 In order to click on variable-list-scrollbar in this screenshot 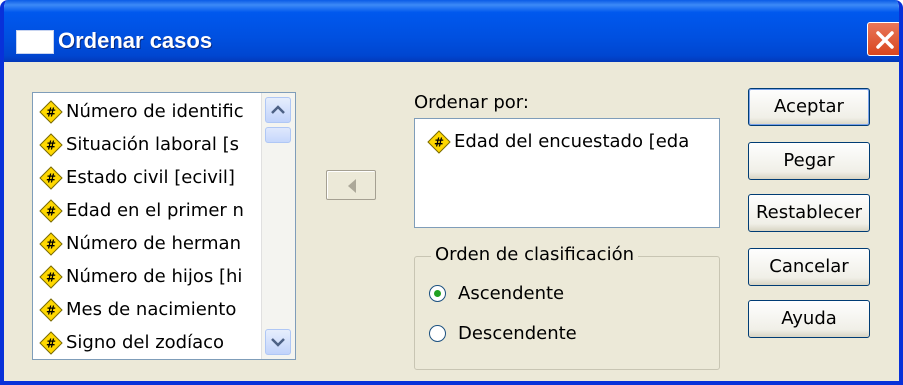, I will do `click(278, 226)`.